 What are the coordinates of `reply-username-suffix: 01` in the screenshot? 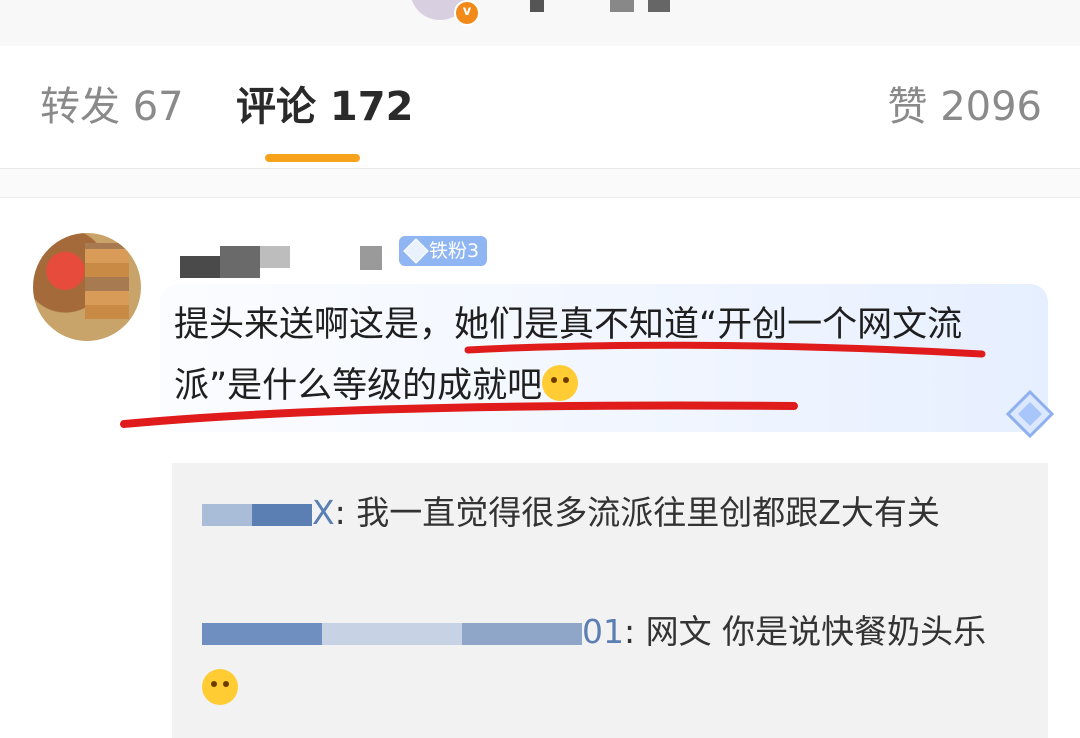 It's located at (603, 631).